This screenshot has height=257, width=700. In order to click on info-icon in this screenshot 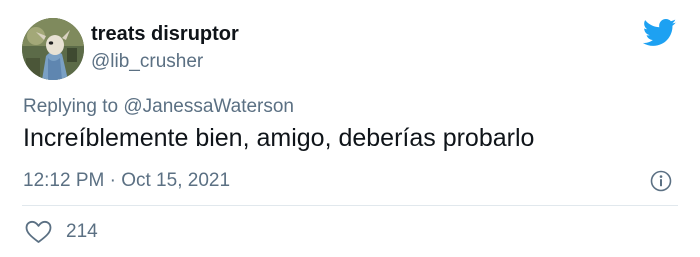, I will do `click(661, 181)`.